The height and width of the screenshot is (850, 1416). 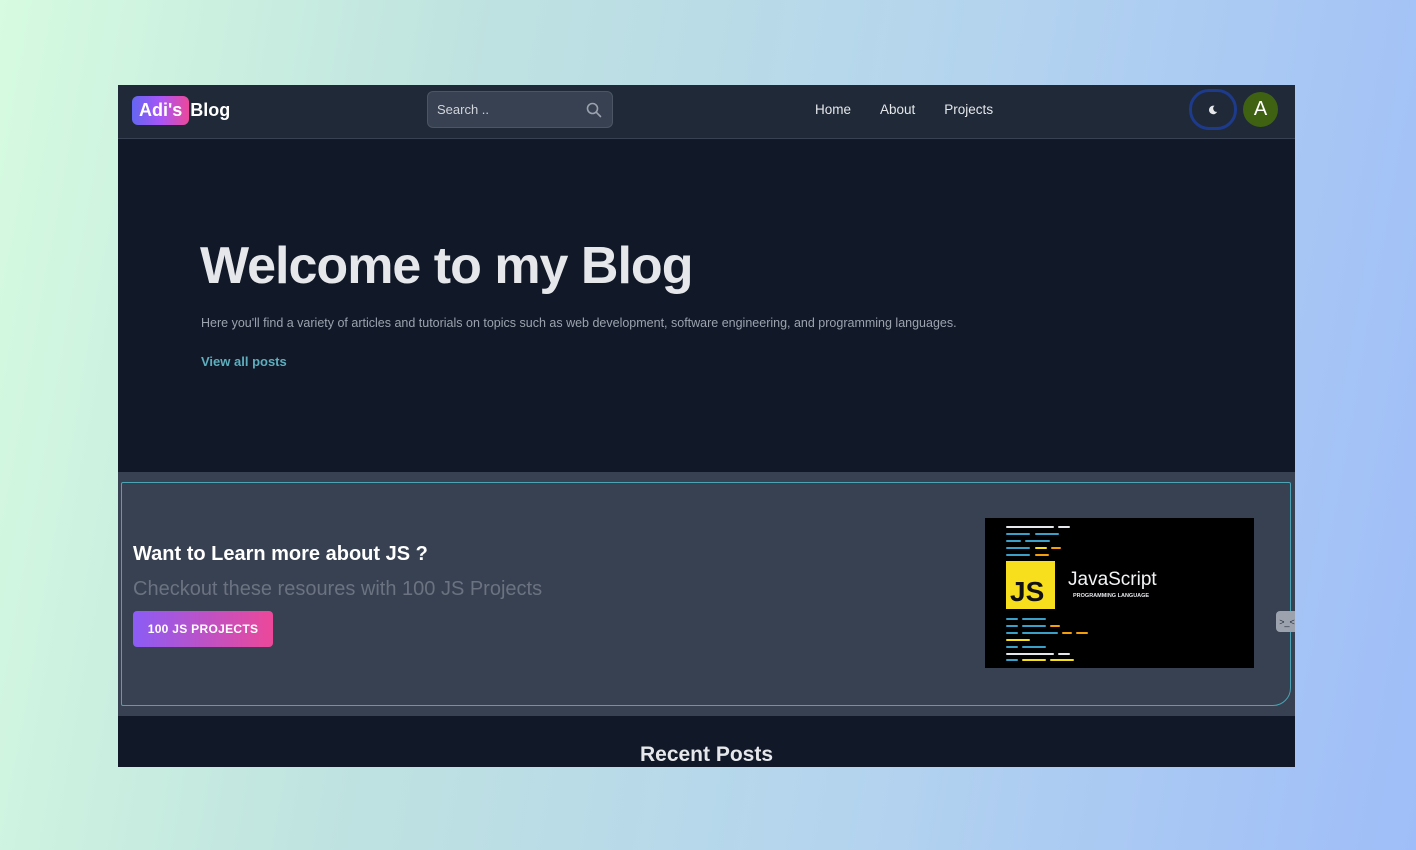 I want to click on site-logo: Adi's Blog, so click(x=181, y=110).